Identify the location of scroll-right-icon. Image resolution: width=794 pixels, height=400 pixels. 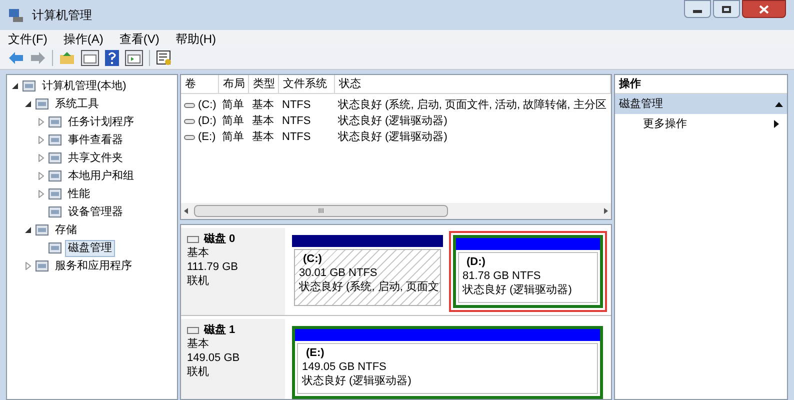
(606, 211).